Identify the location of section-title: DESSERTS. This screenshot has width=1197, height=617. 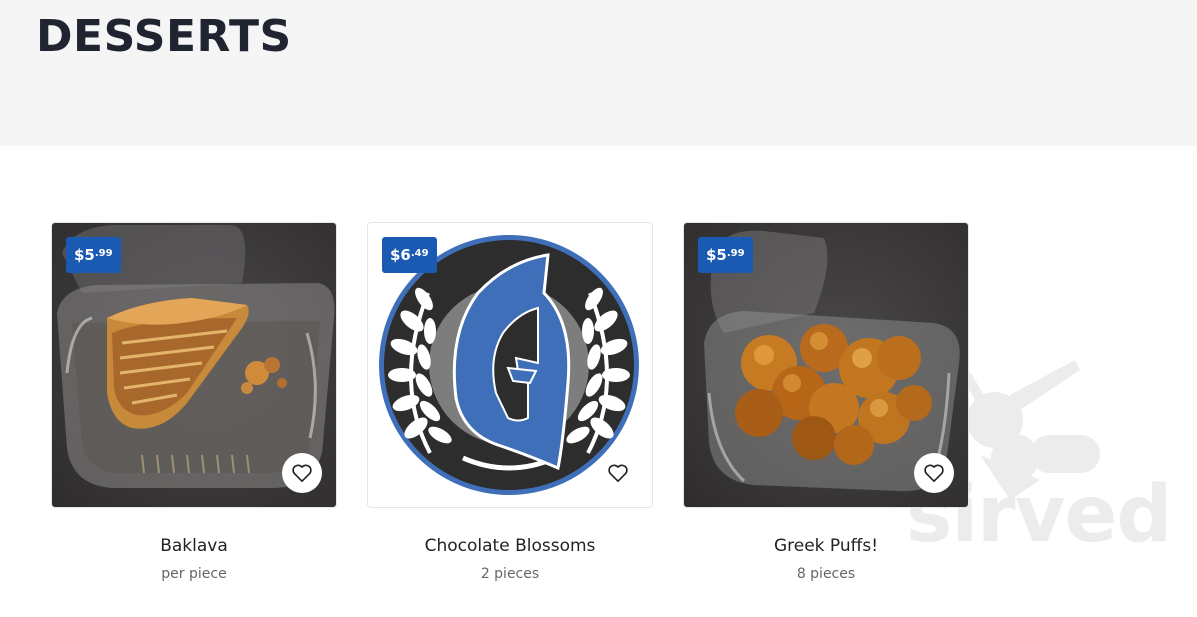
(164, 36).